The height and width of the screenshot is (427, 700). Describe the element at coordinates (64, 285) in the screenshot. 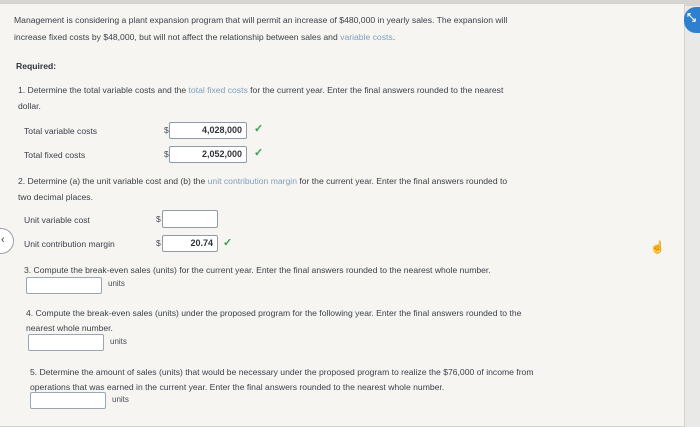

I see `break-even-units-input` at that location.